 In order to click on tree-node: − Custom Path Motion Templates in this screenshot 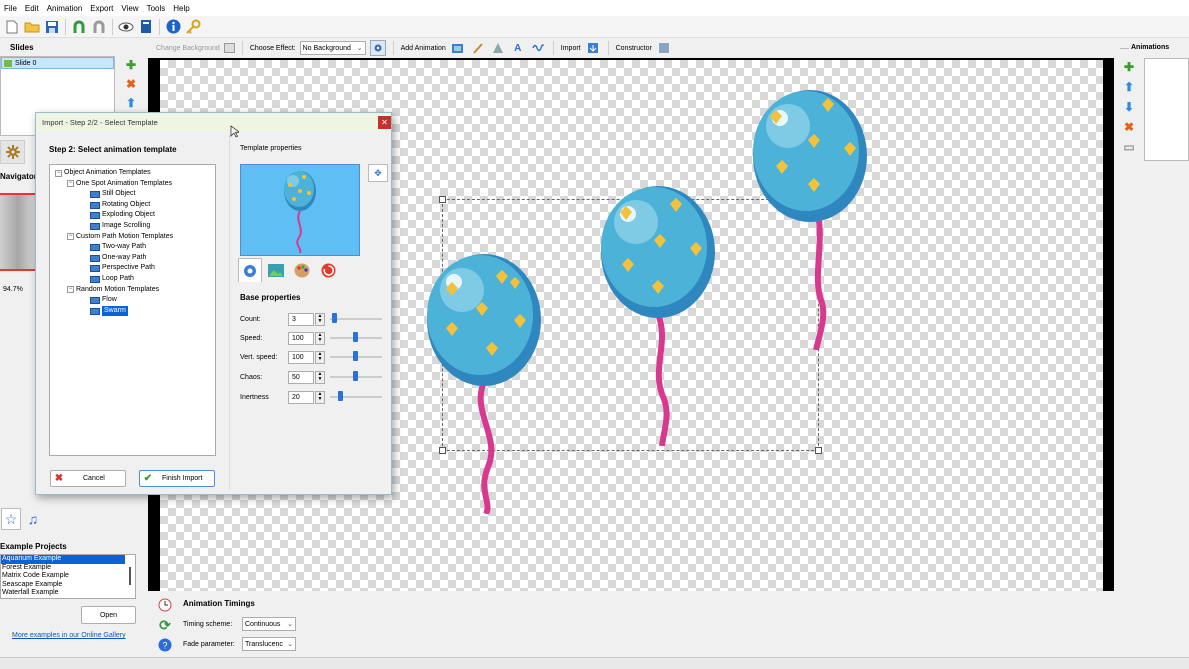, I will do `click(132, 237)`.